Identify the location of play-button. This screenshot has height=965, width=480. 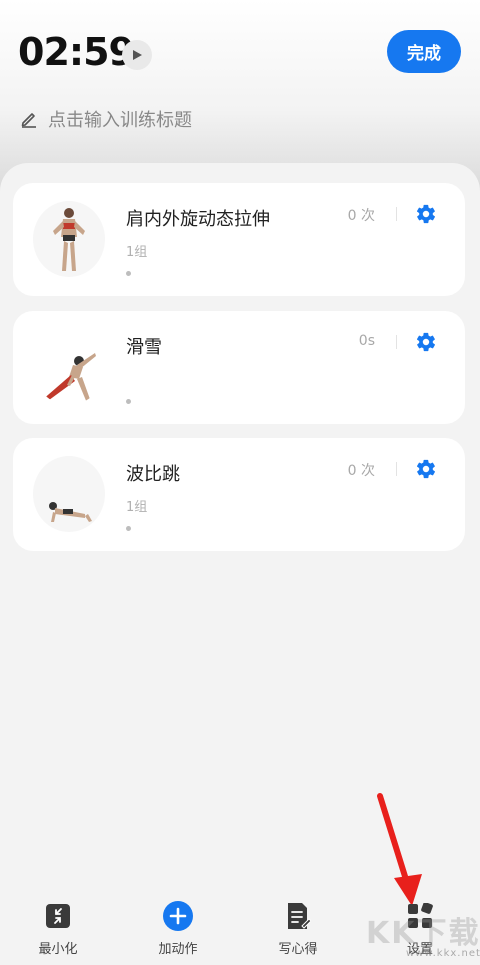
(137, 55).